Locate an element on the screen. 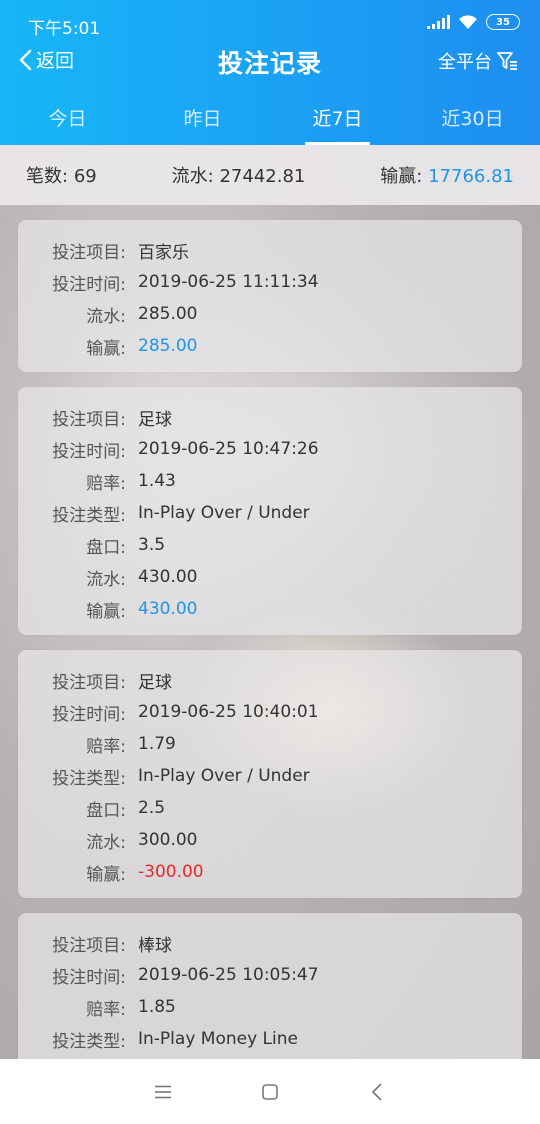 This screenshot has height=1124, width=540. wifi-icon is located at coordinates (468, 22).